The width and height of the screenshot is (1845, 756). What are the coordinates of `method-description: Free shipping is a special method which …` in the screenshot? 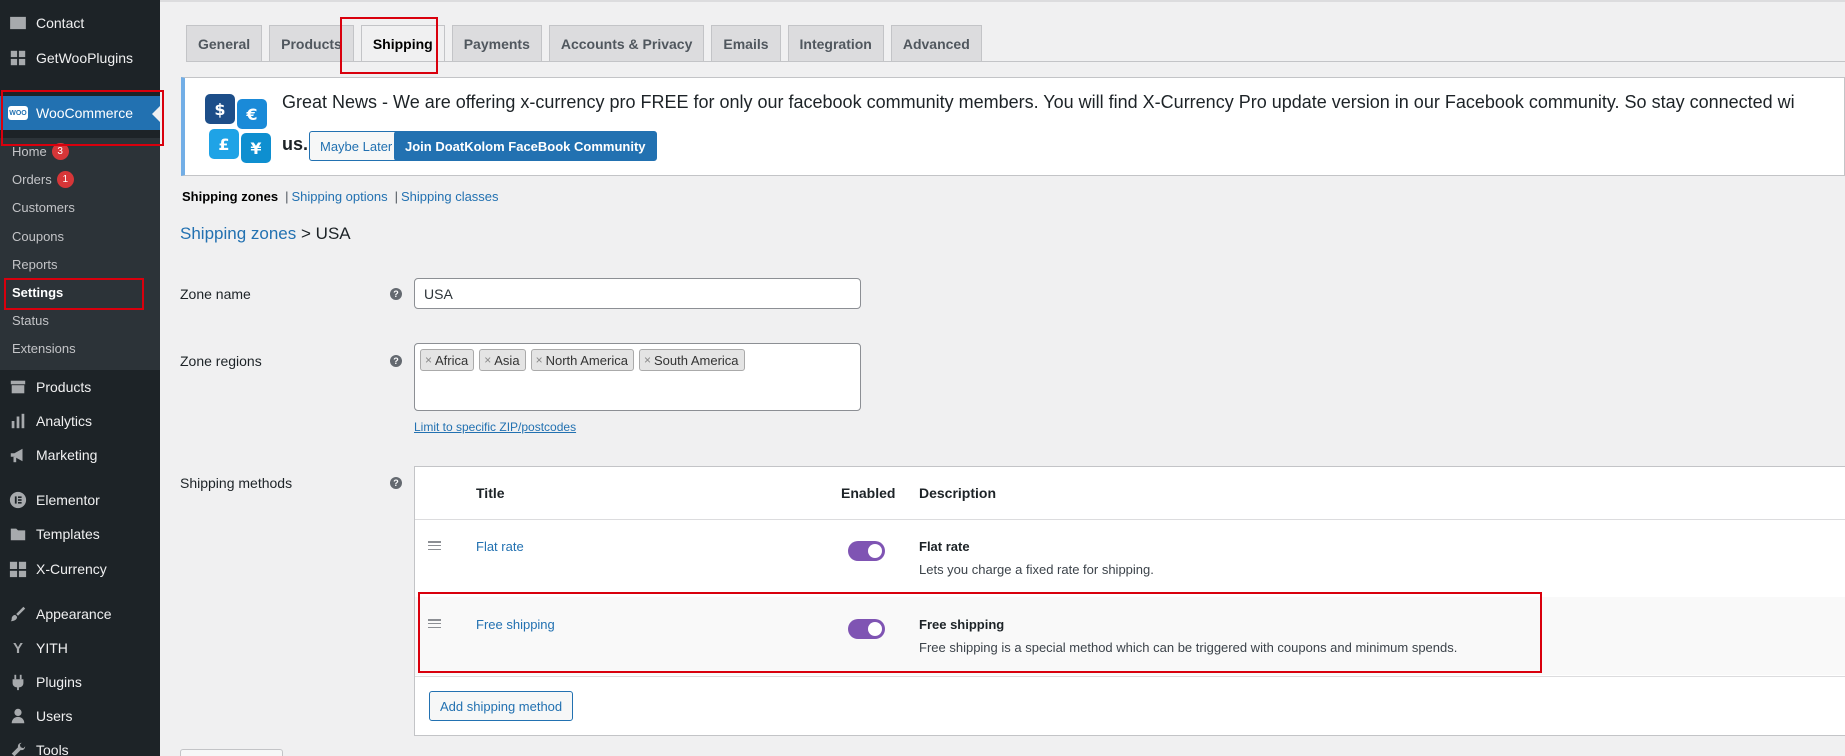 It's located at (1188, 647).